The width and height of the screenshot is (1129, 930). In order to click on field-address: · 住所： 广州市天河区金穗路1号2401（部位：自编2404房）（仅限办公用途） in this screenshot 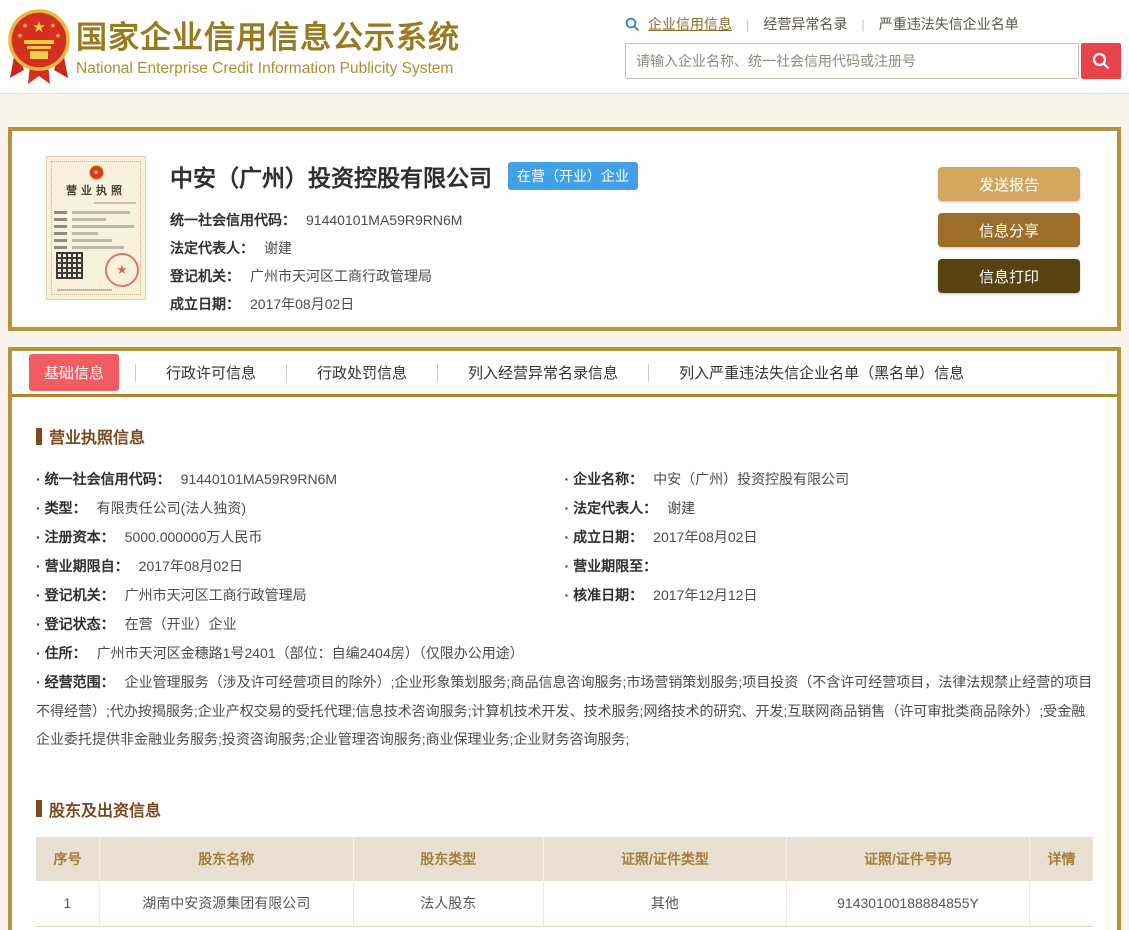, I will do `click(280, 653)`.